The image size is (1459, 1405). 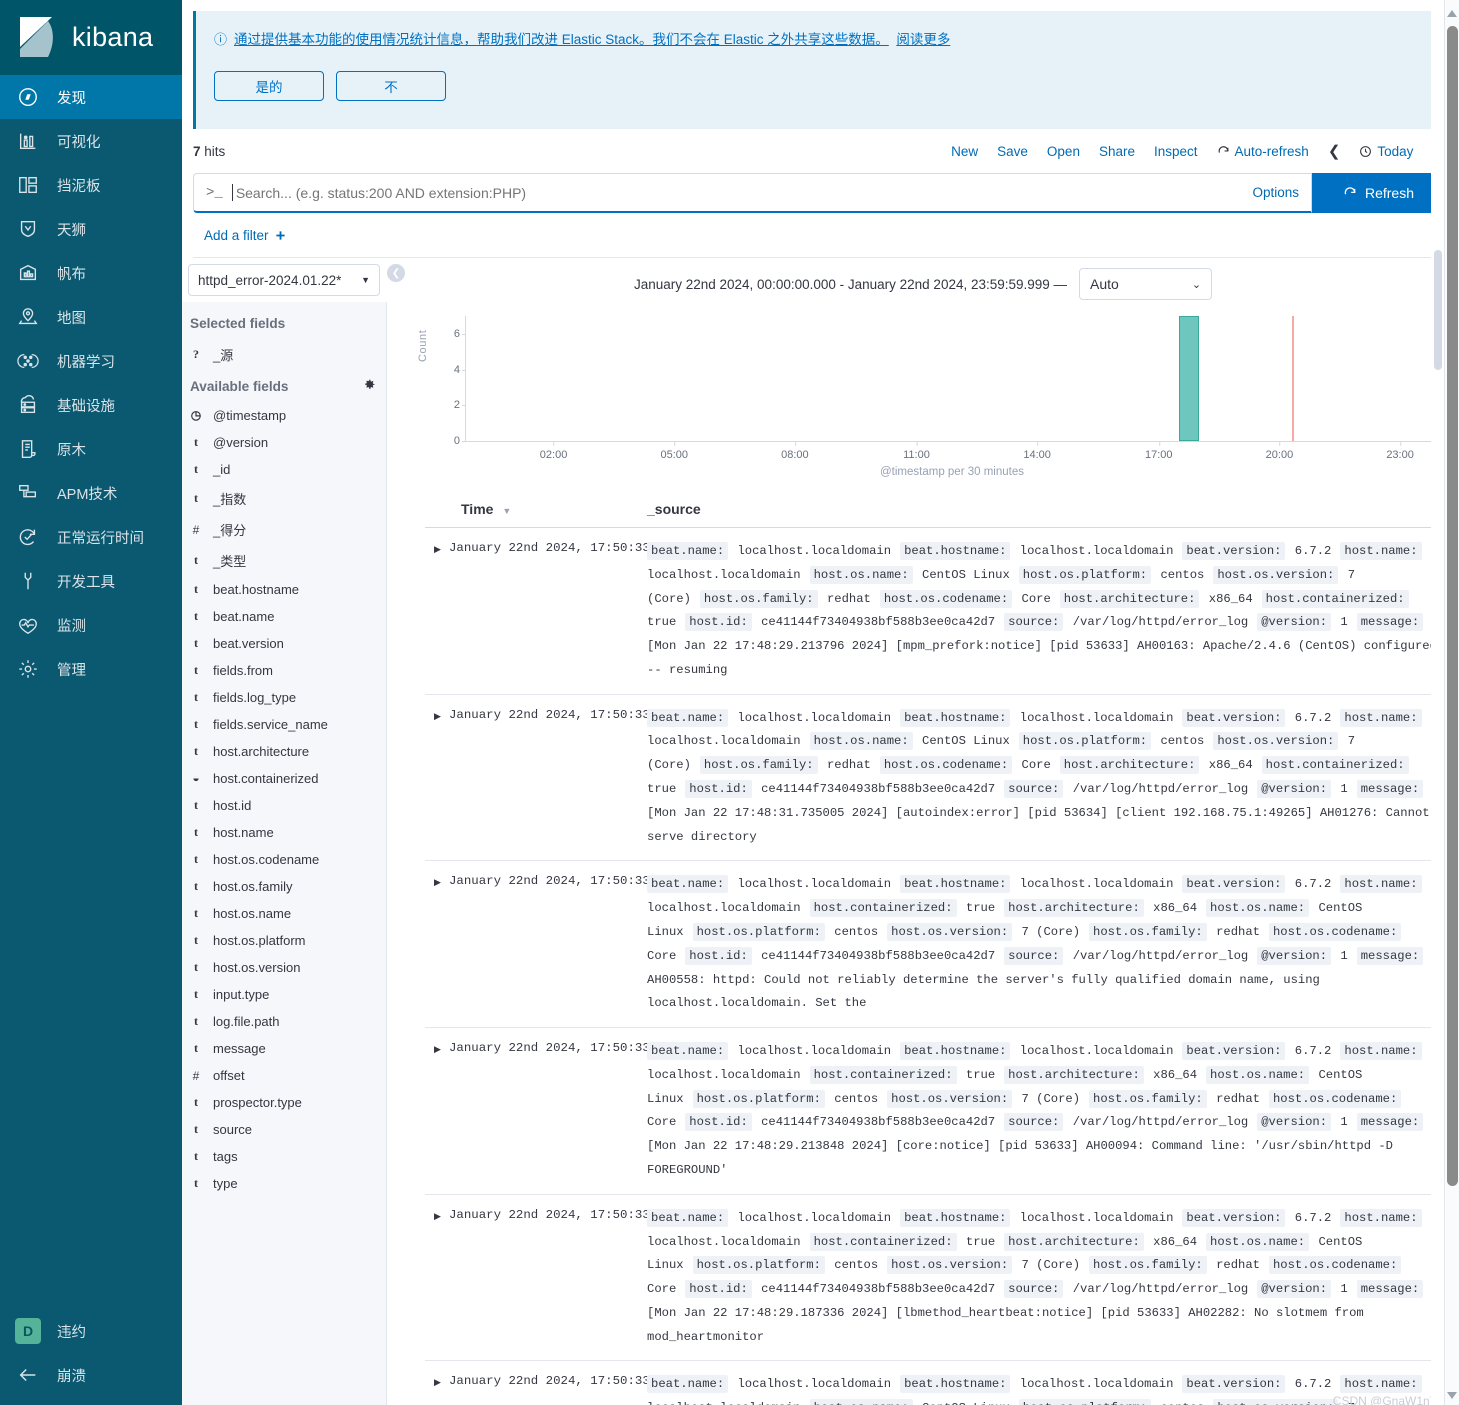 I want to click on field-item: t host.os.platform, so click(x=284, y=940).